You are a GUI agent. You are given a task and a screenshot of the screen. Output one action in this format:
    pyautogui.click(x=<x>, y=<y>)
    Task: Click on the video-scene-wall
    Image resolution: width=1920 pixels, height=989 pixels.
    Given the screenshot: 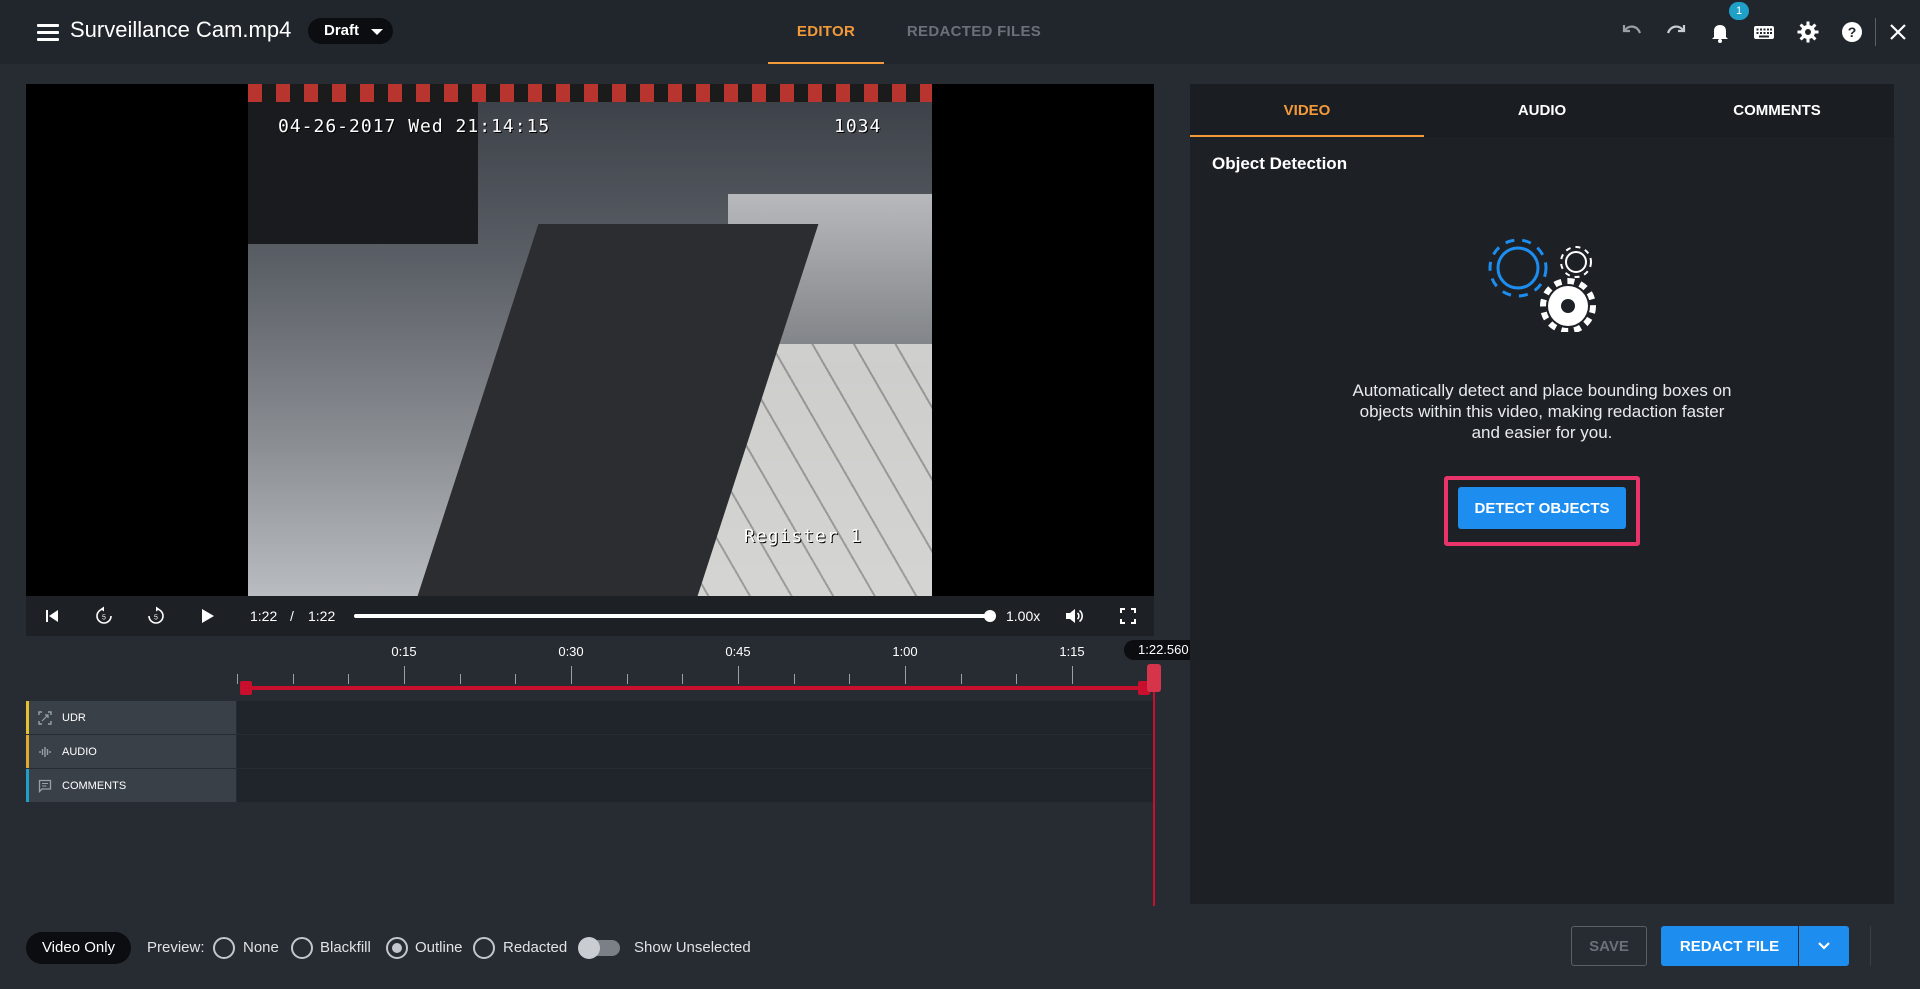 What is the action you would take?
    pyautogui.click(x=363, y=164)
    